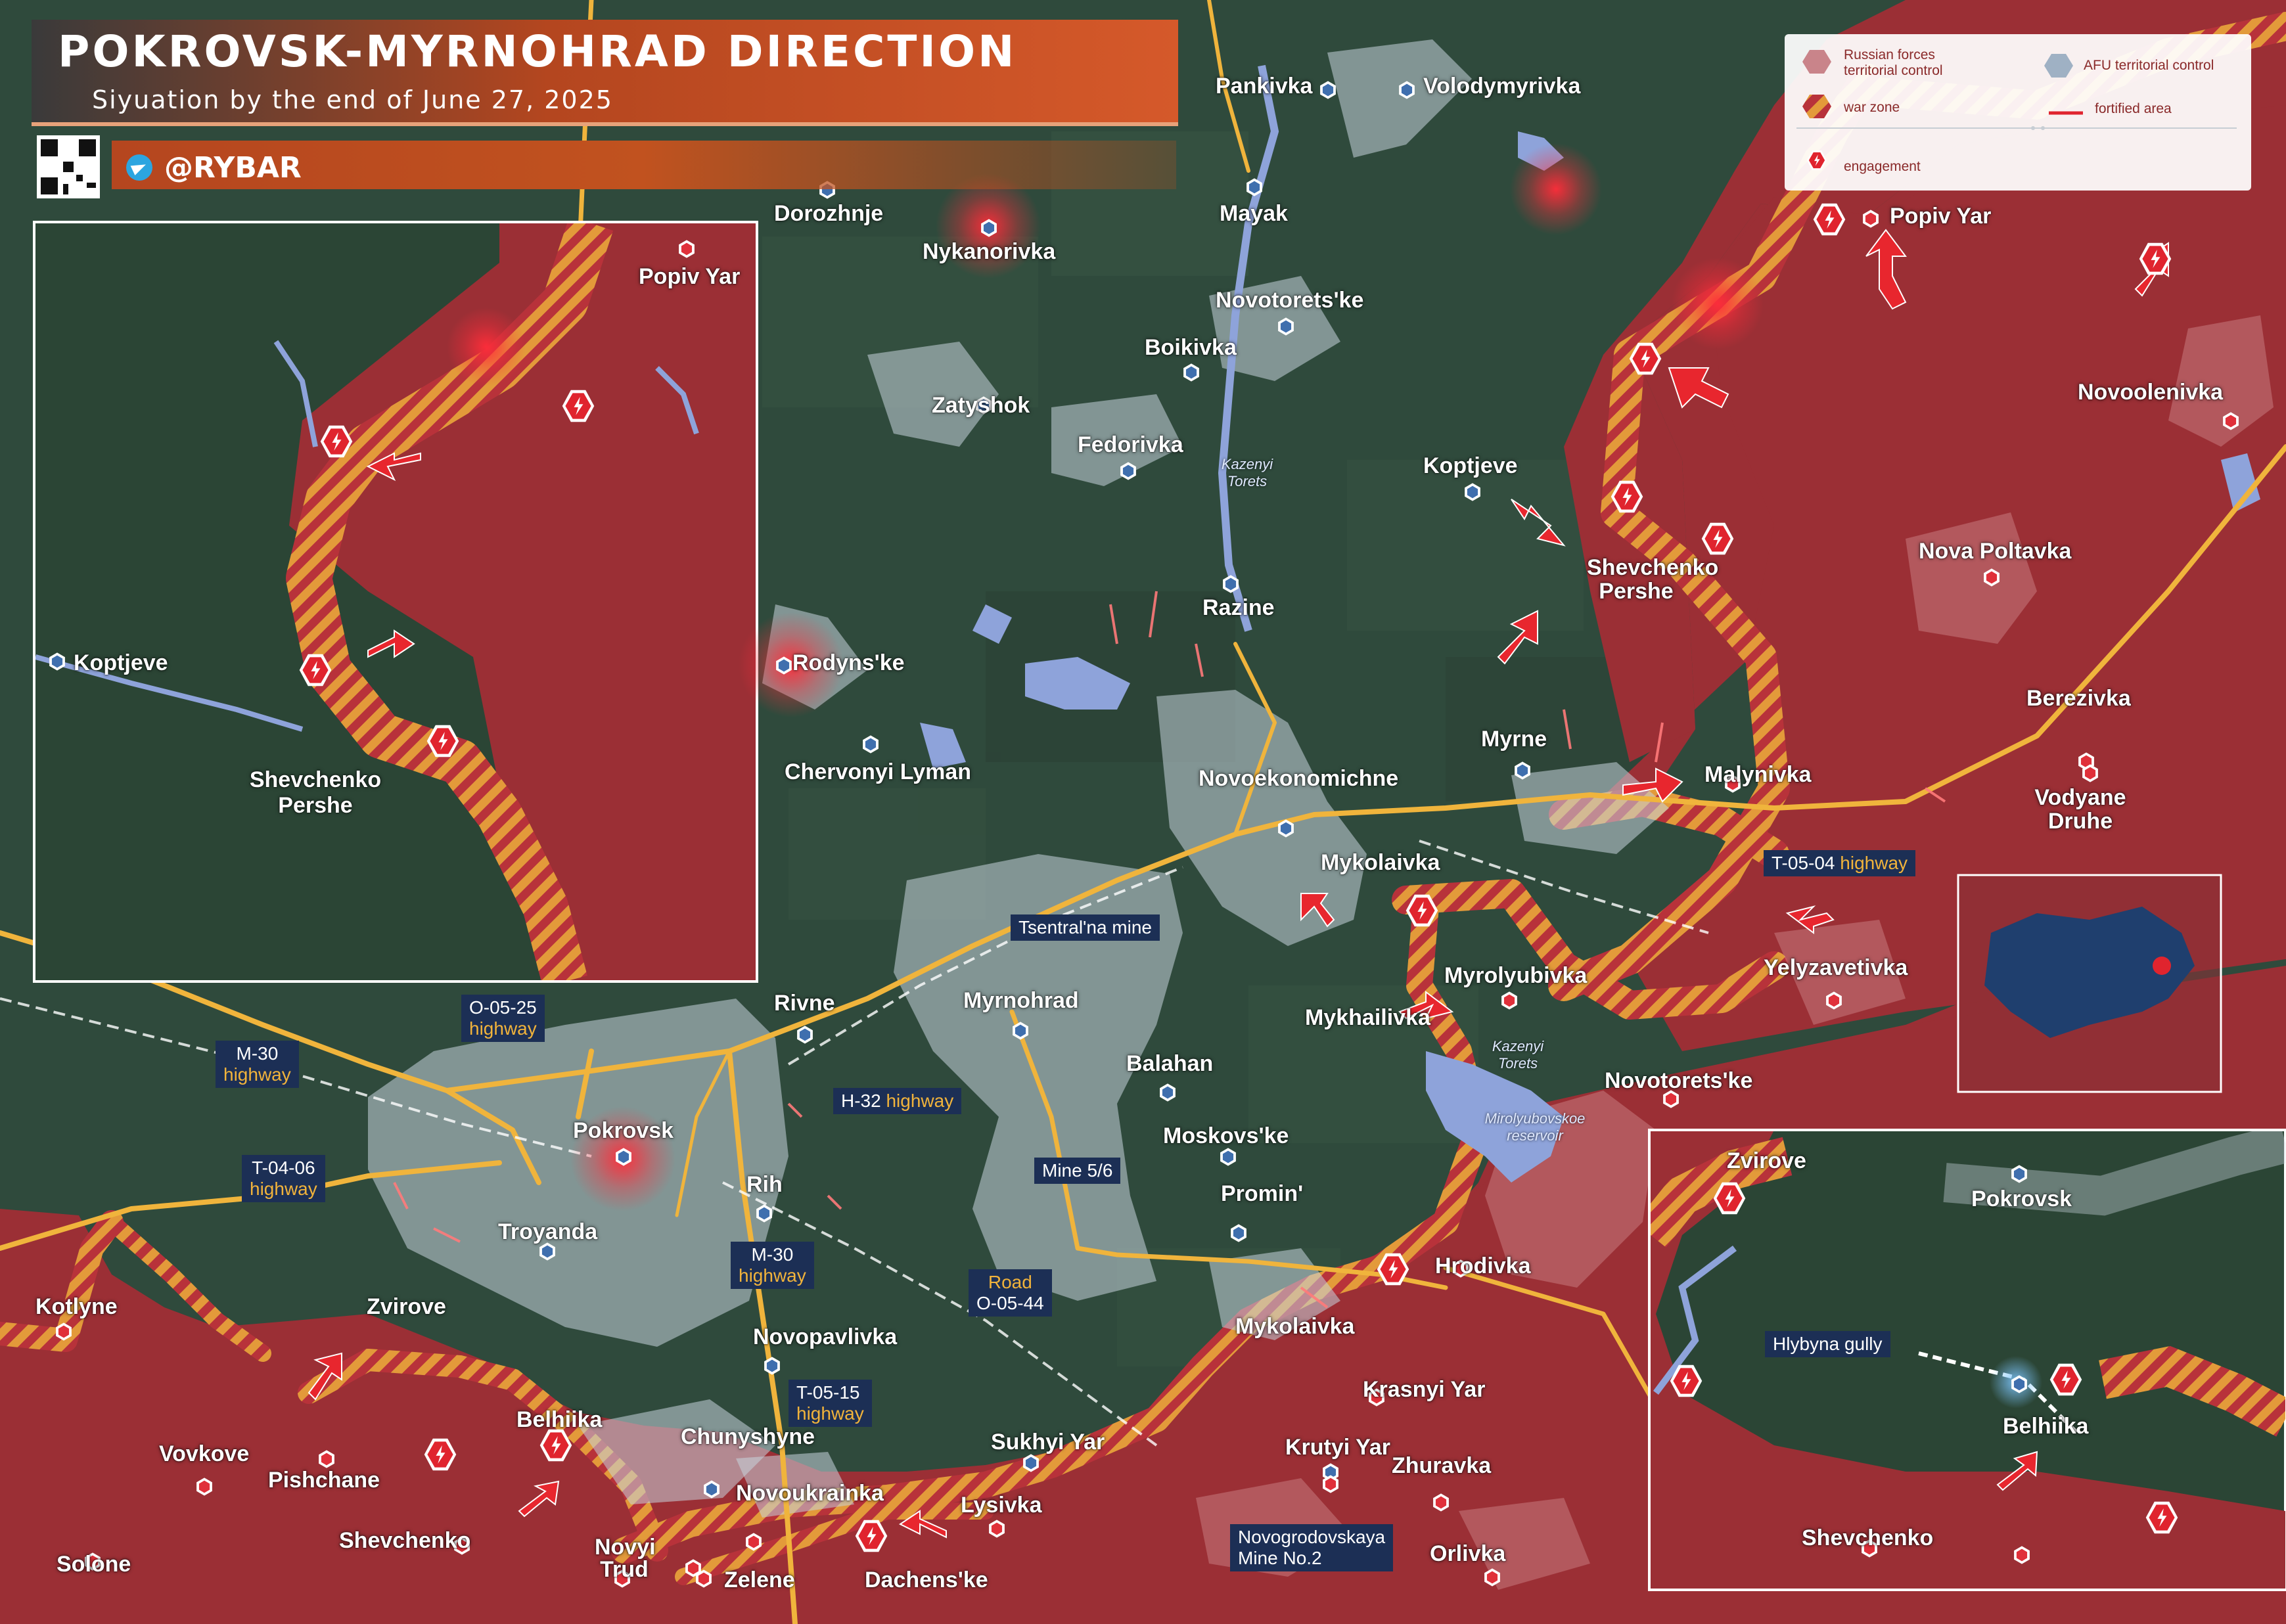 The height and width of the screenshot is (1624, 2286). I want to click on inset-right-belhiika: Belhiika, so click(2046, 1426).